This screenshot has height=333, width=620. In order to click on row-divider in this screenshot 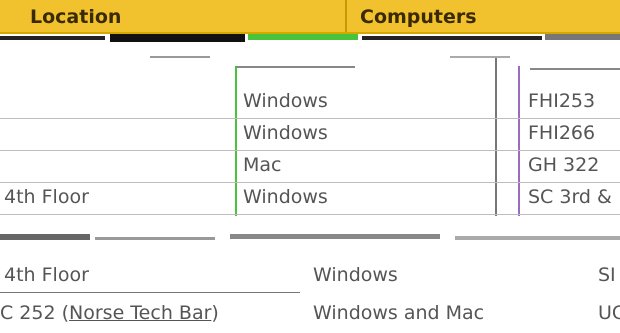, I will do `click(150, 292)`.